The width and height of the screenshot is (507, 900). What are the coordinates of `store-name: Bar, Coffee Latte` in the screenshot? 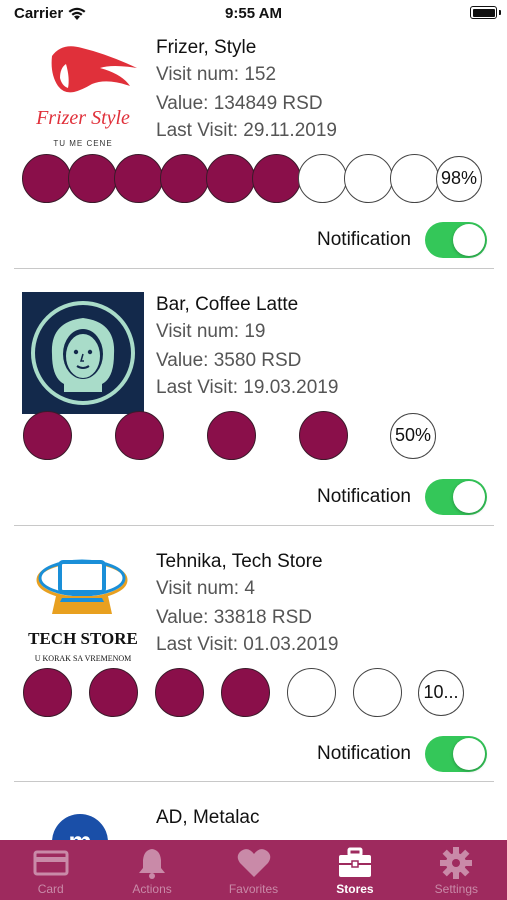 It's located at (227, 304).